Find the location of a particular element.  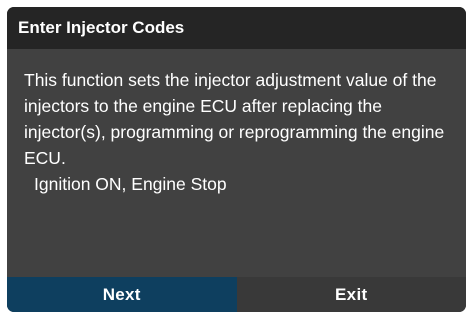

dialog-condition: Ignition ON, Engine Stop is located at coordinates (130, 184).